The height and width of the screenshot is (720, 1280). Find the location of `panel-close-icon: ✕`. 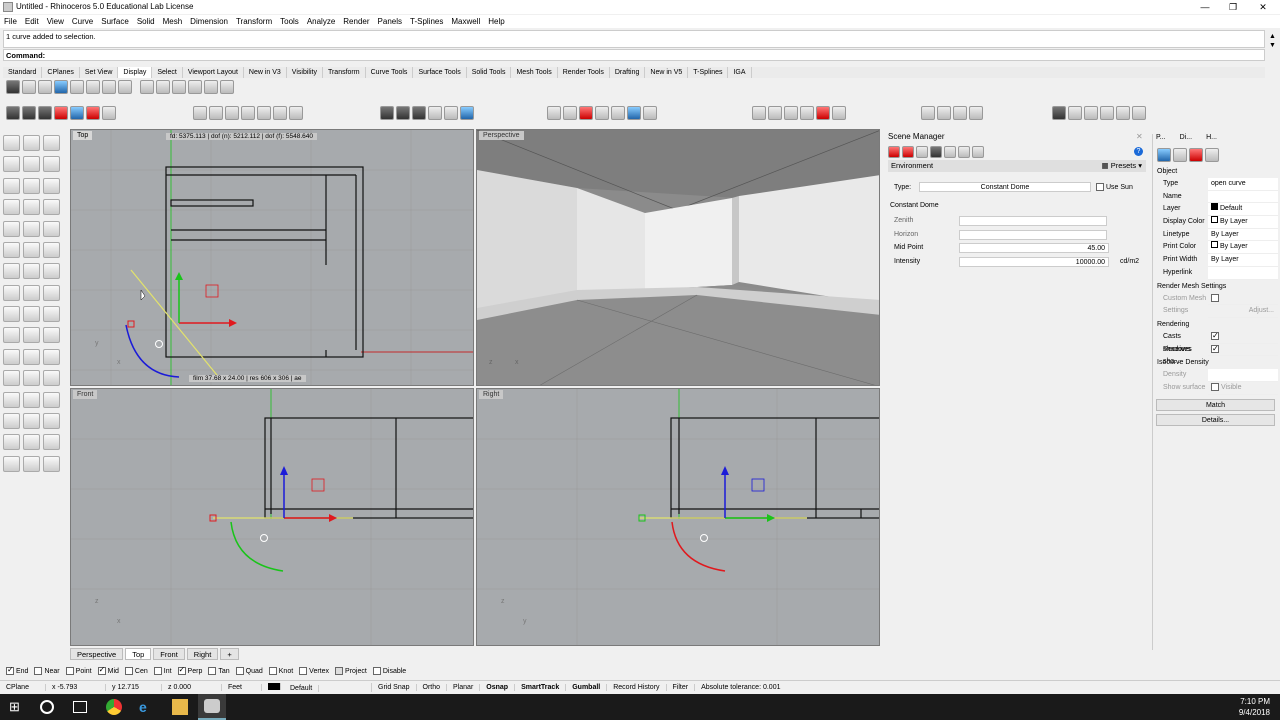

panel-close-icon: ✕ is located at coordinates (1139, 136).